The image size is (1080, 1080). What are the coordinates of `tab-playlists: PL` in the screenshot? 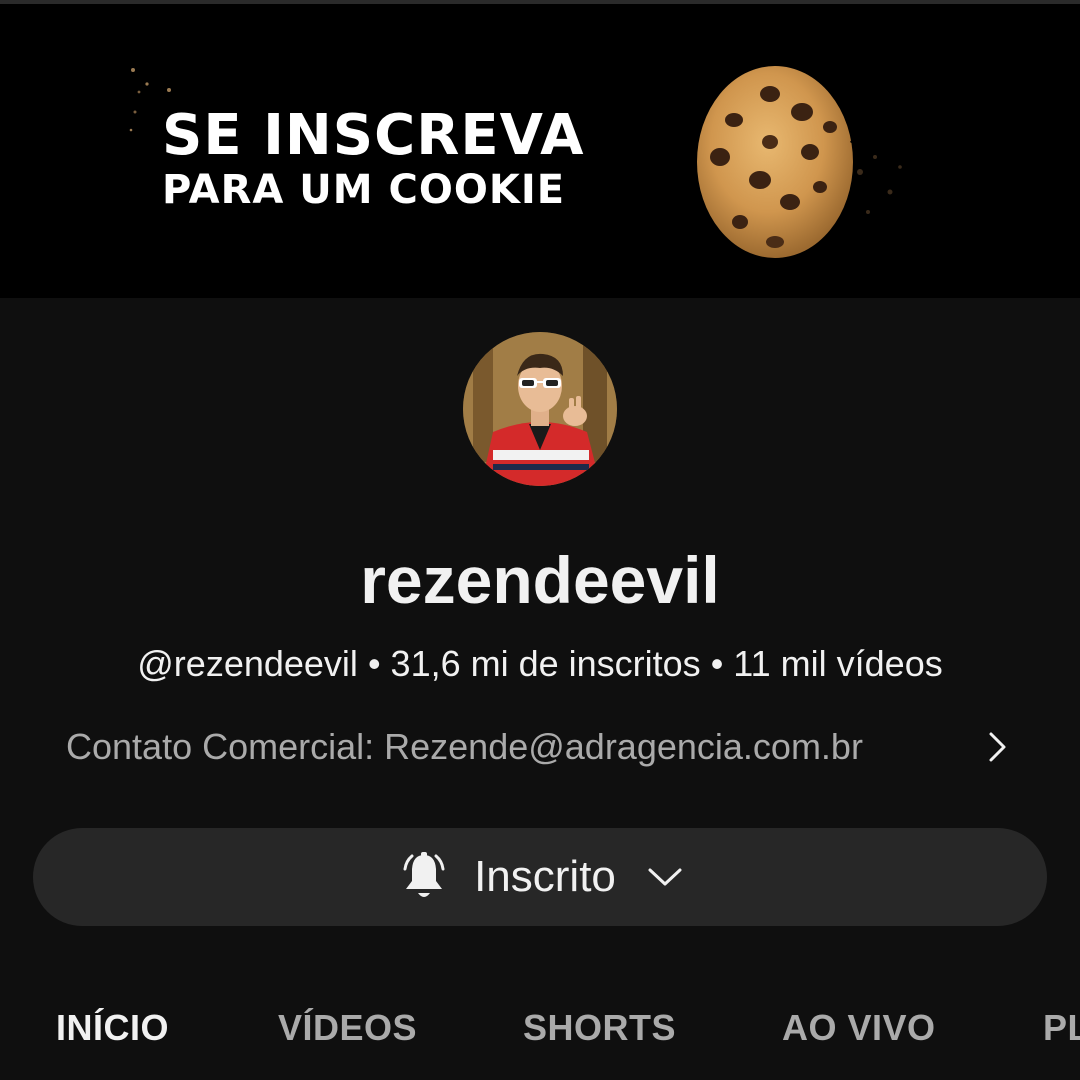 It's located at (1061, 1028).